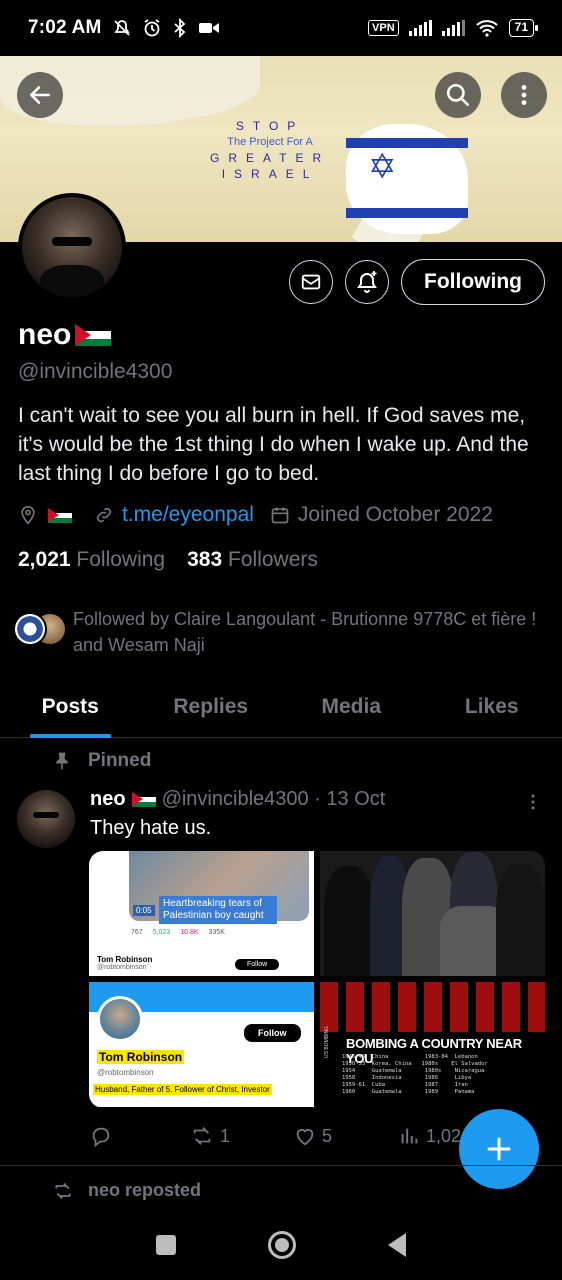 Image resolution: width=562 pixels, height=1280 pixels. Describe the element at coordinates (281, 28) in the screenshot. I see `status-bar: 7:02 AM VPN 71` at that location.